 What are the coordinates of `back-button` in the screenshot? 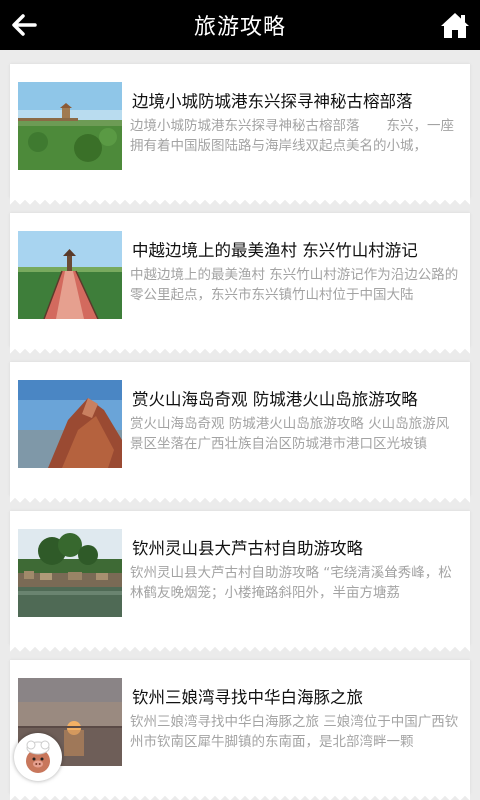 It's located at (24, 25).